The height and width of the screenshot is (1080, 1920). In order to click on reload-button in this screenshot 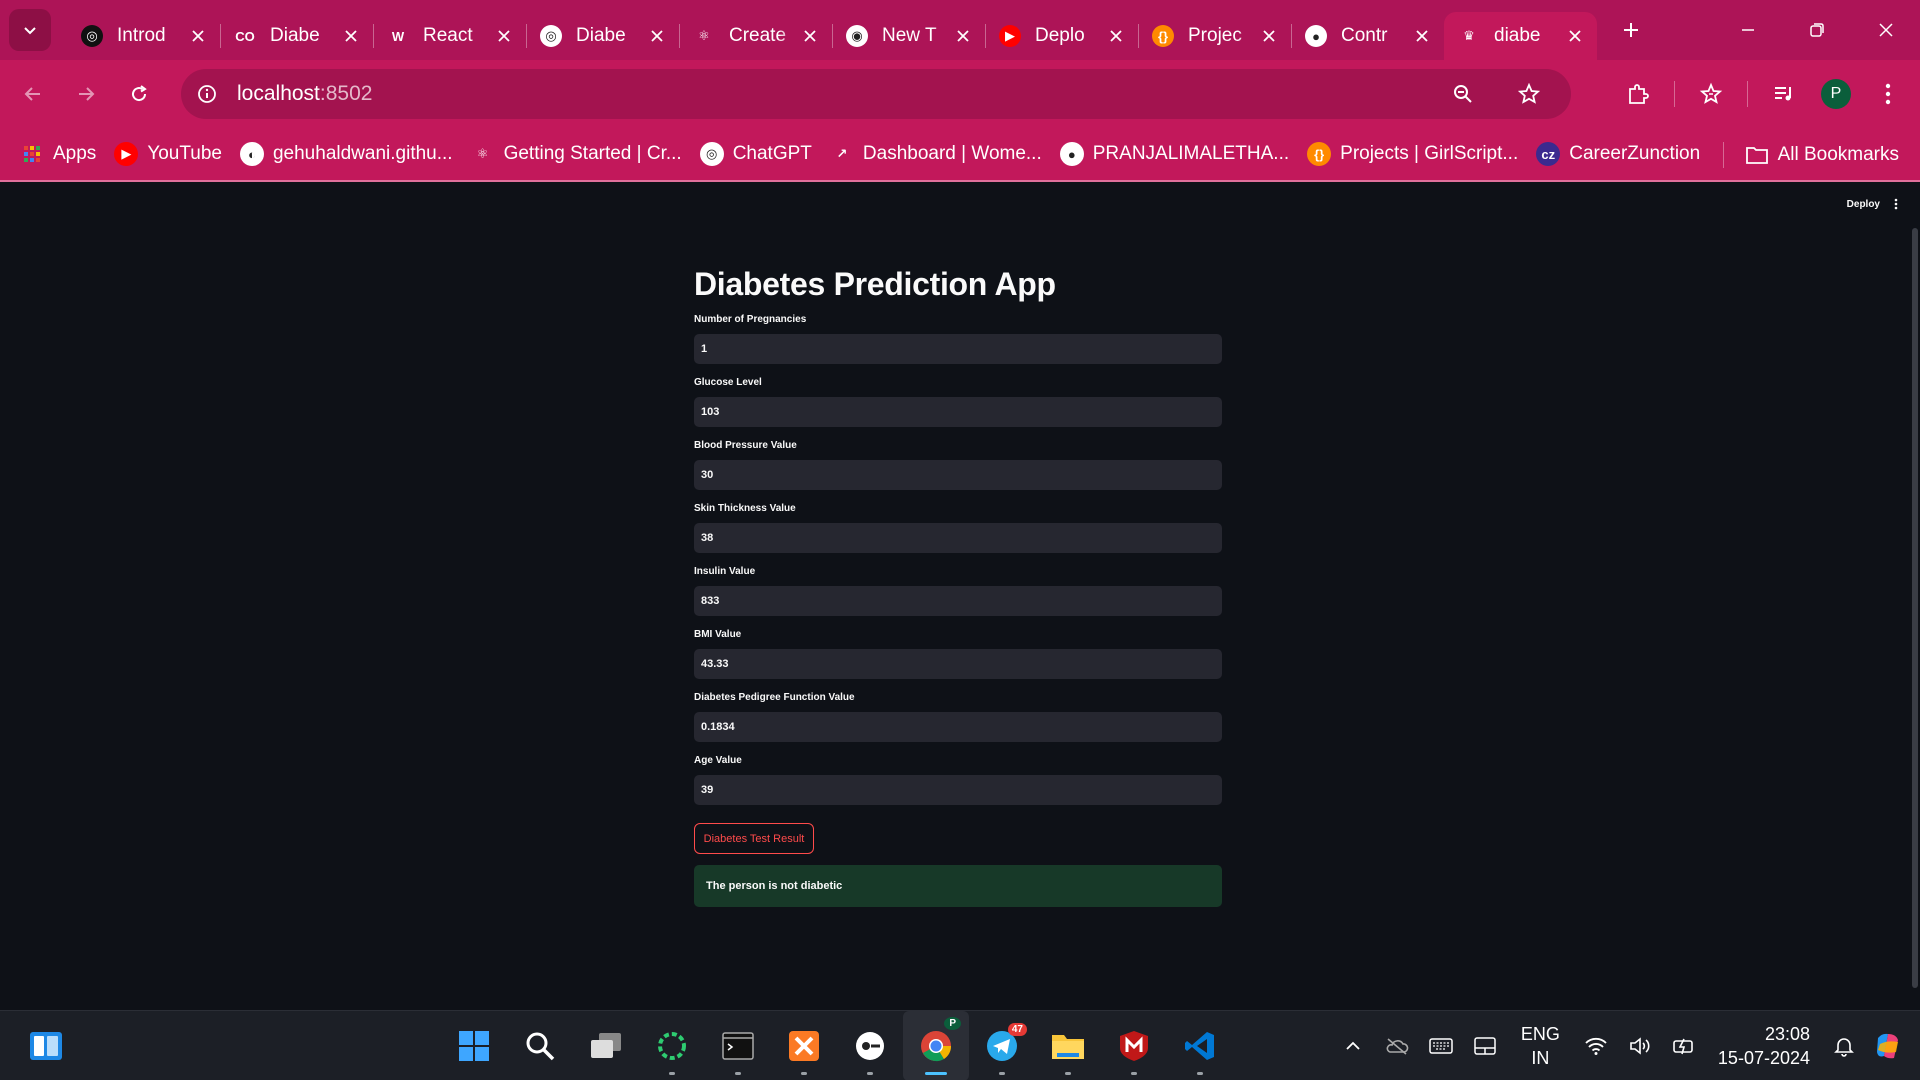, I will do `click(139, 94)`.